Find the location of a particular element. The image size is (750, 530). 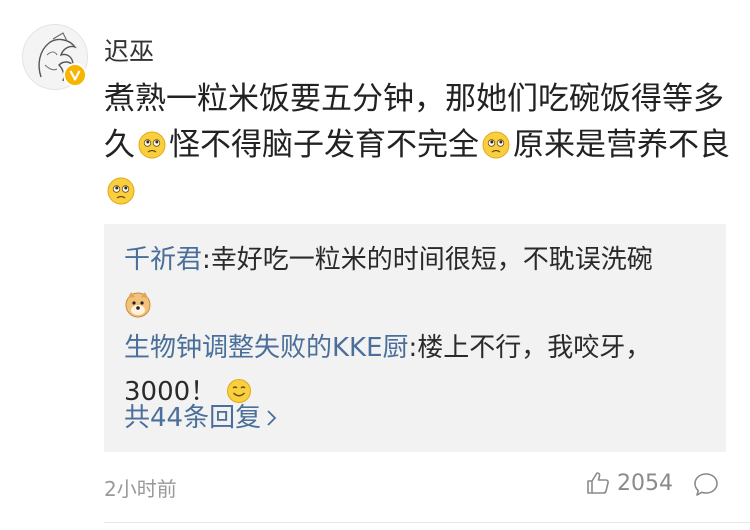

chevron-right-icon is located at coordinates (272, 418).